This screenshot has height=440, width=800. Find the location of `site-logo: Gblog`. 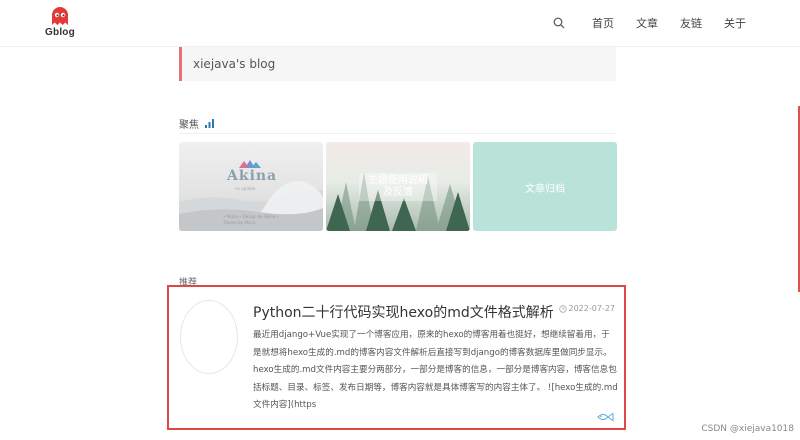

site-logo: Gblog is located at coordinates (60, 22).